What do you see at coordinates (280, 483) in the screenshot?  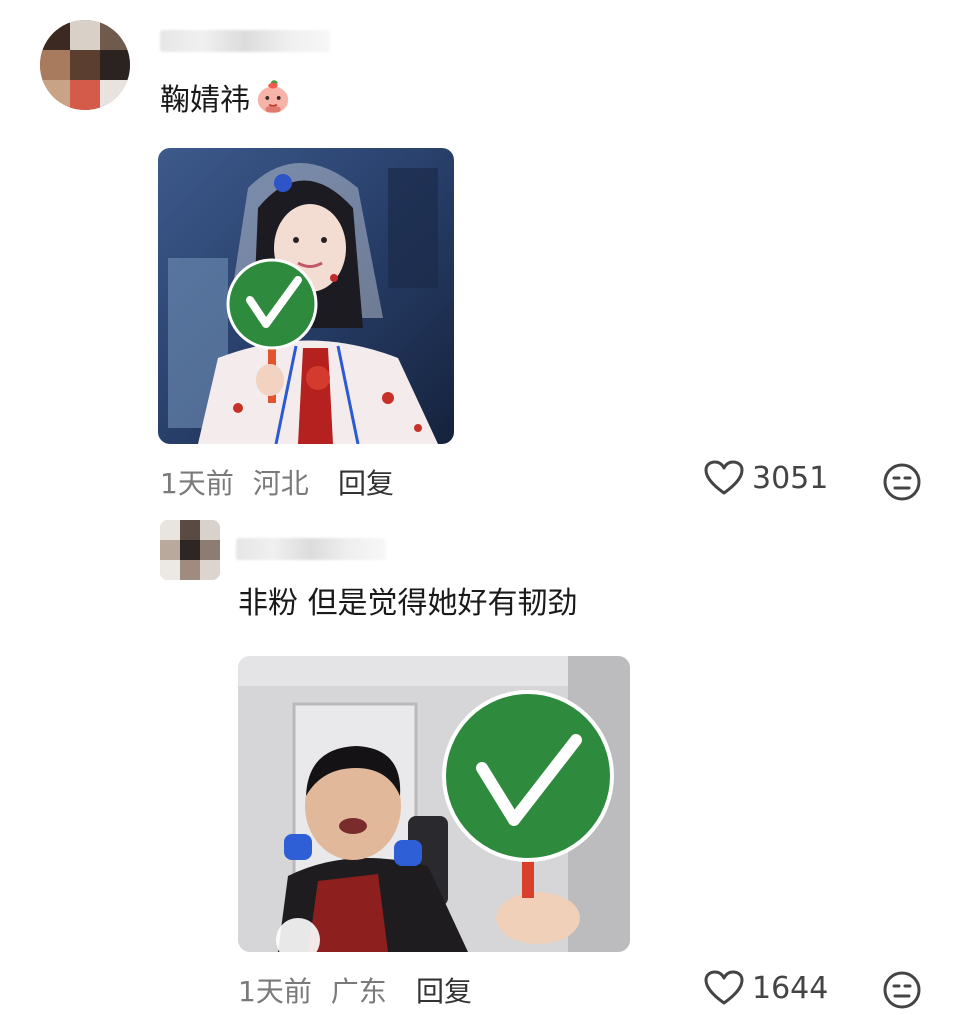 I see `comment-location: 河北` at bounding box center [280, 483].